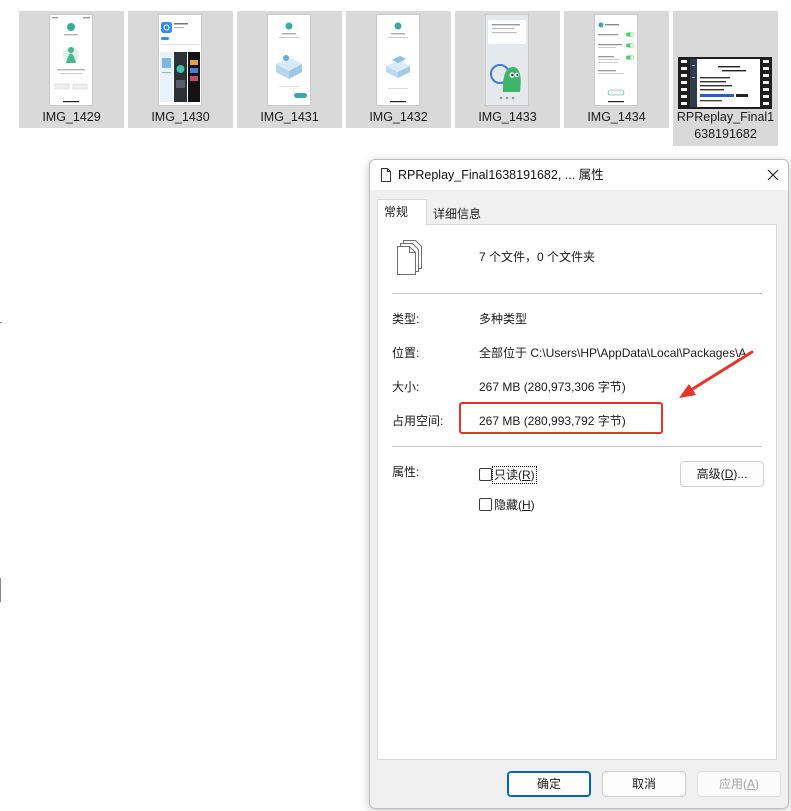  I want to click on file-tile-img-1433: IMG_1433, so click(507, 69).